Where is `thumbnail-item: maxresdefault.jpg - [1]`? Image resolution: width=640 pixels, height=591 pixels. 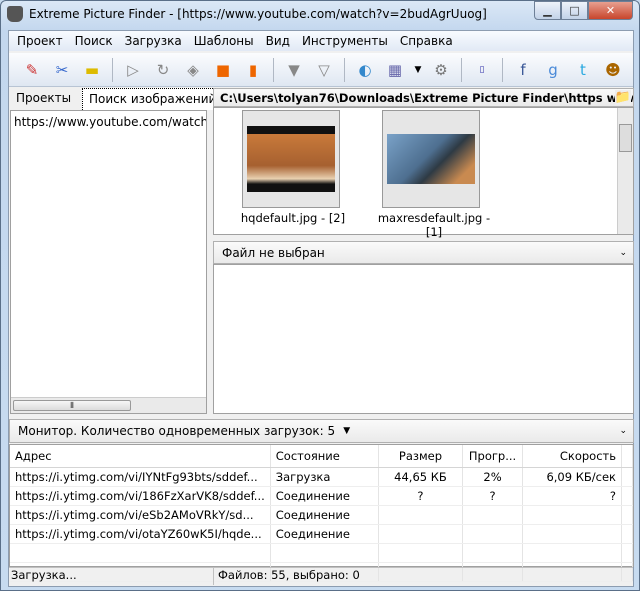 thumbnail-item: maxresdefault.jpg - [1] is located at coordinates (434, 174).